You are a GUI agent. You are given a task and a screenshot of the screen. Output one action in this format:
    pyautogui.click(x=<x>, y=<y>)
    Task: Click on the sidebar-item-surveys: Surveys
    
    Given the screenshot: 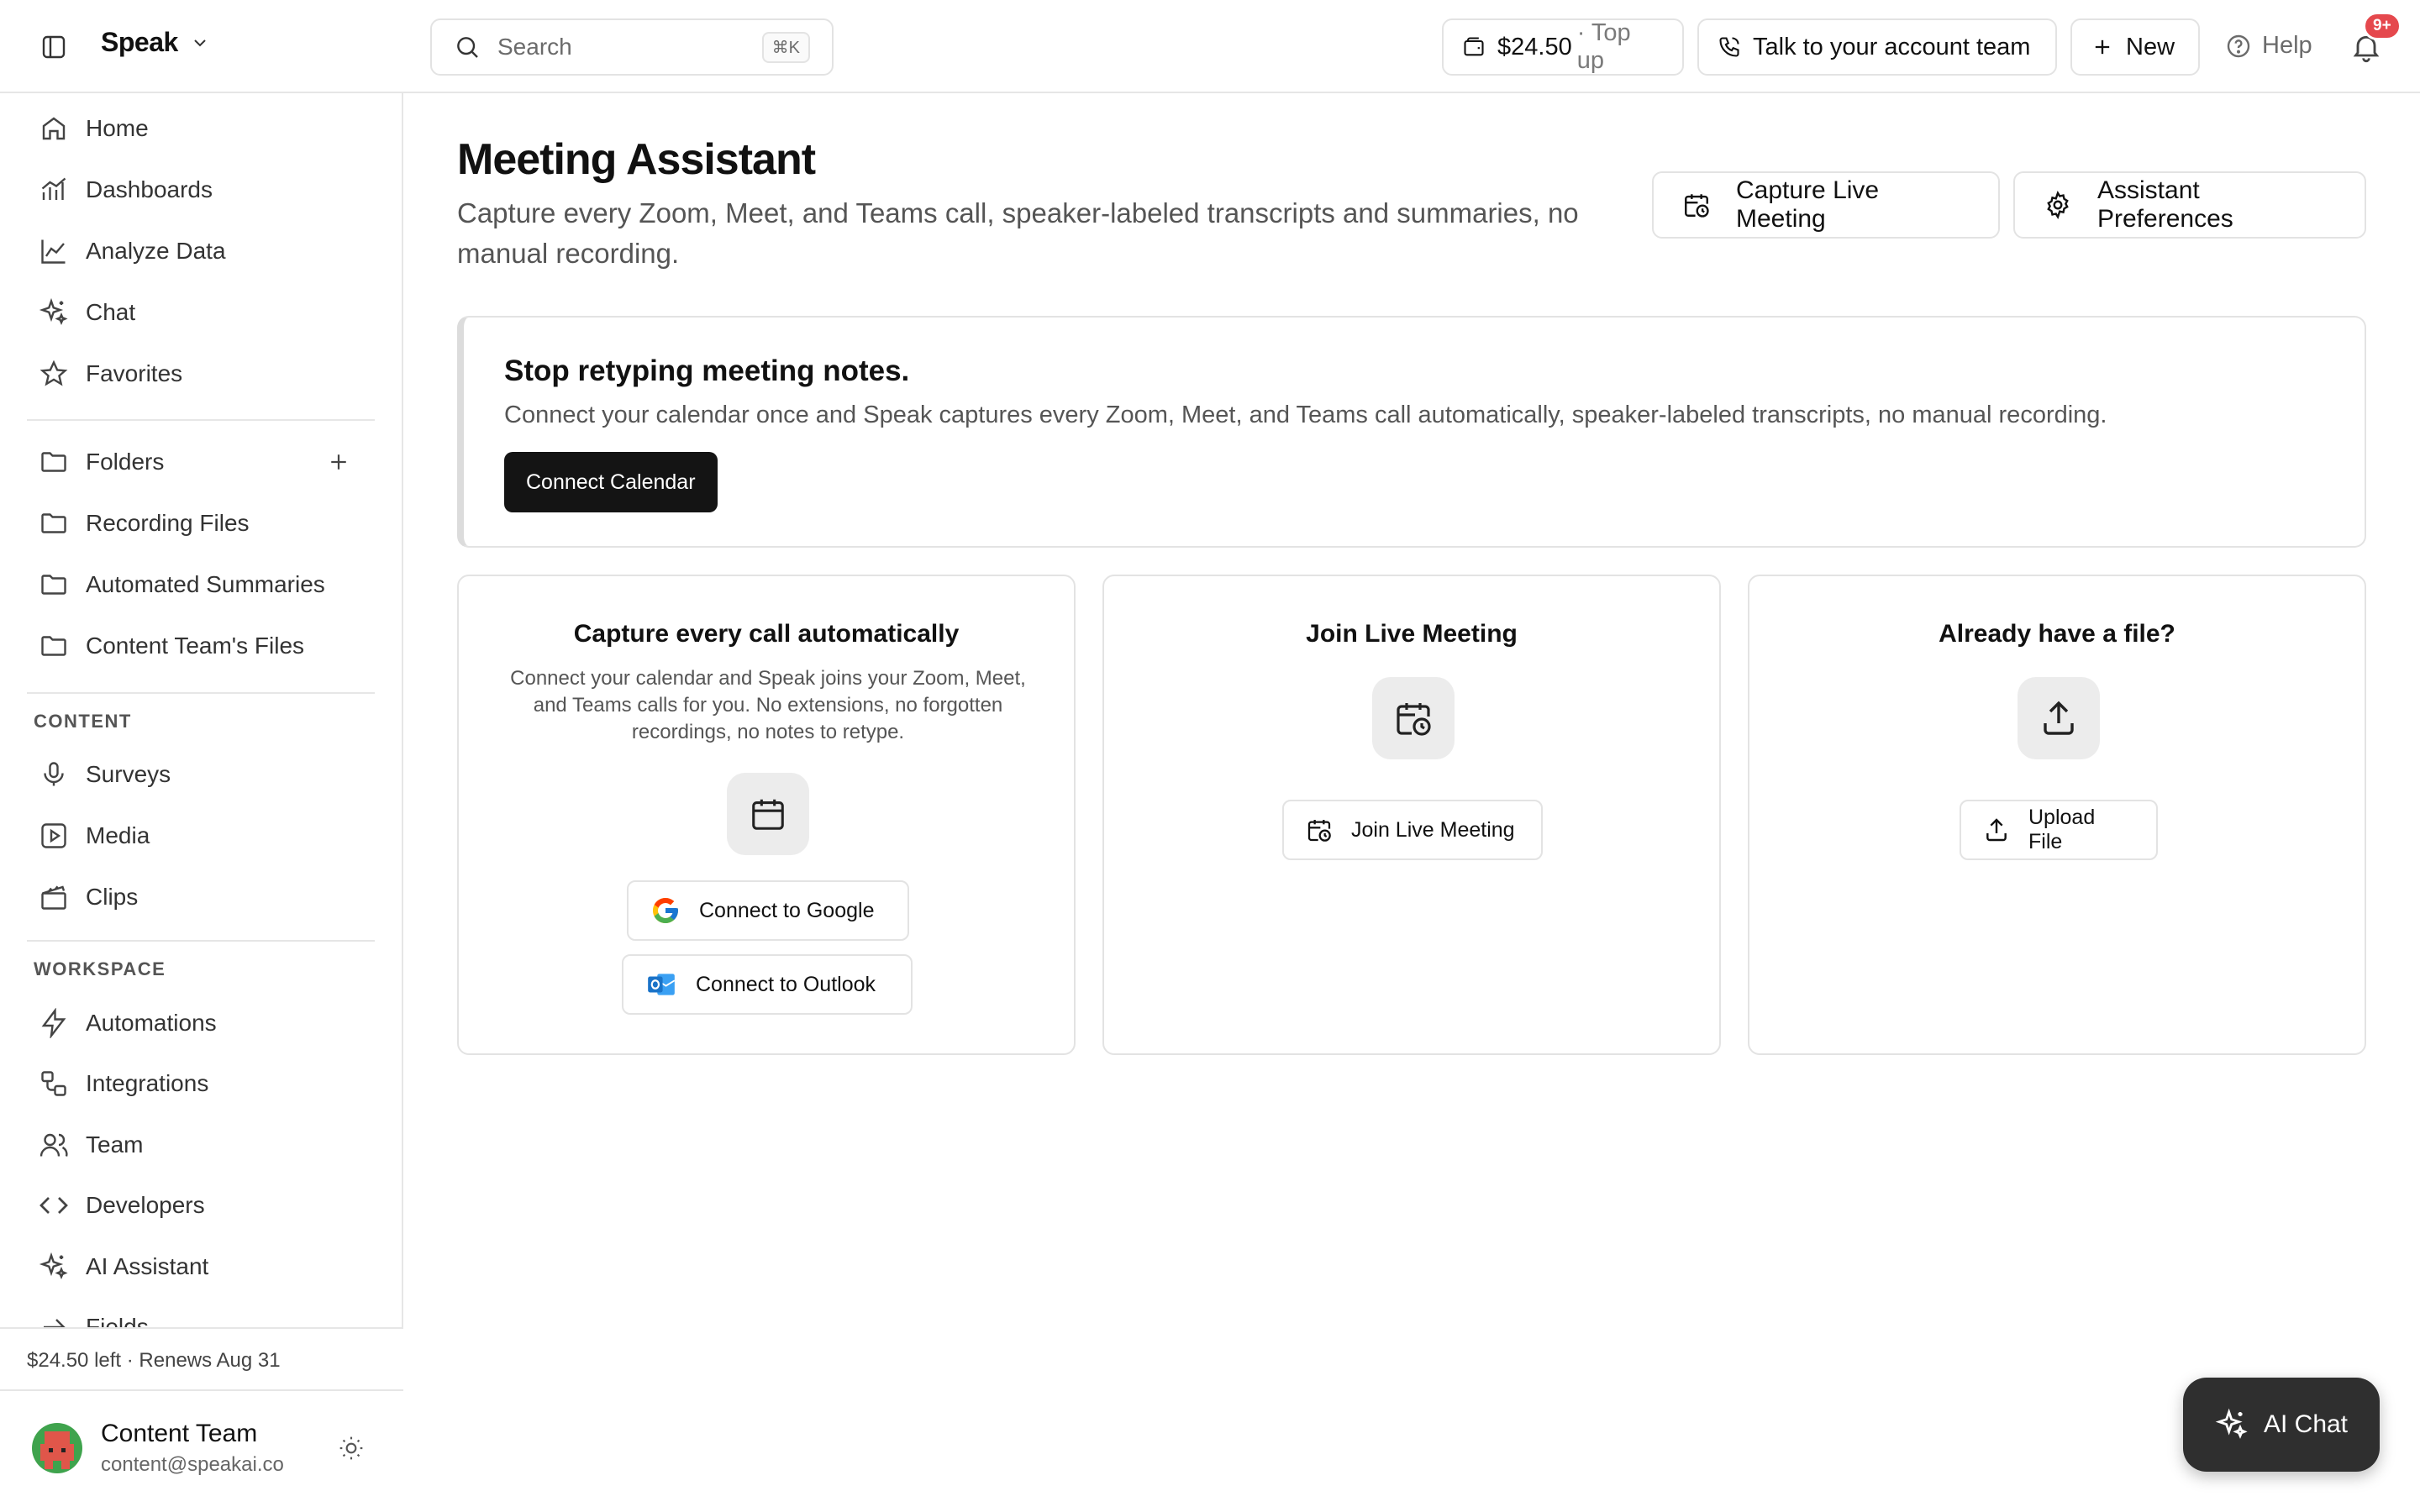 What is the action you would take?
    pyautogui.click(x=202, y=774)
    